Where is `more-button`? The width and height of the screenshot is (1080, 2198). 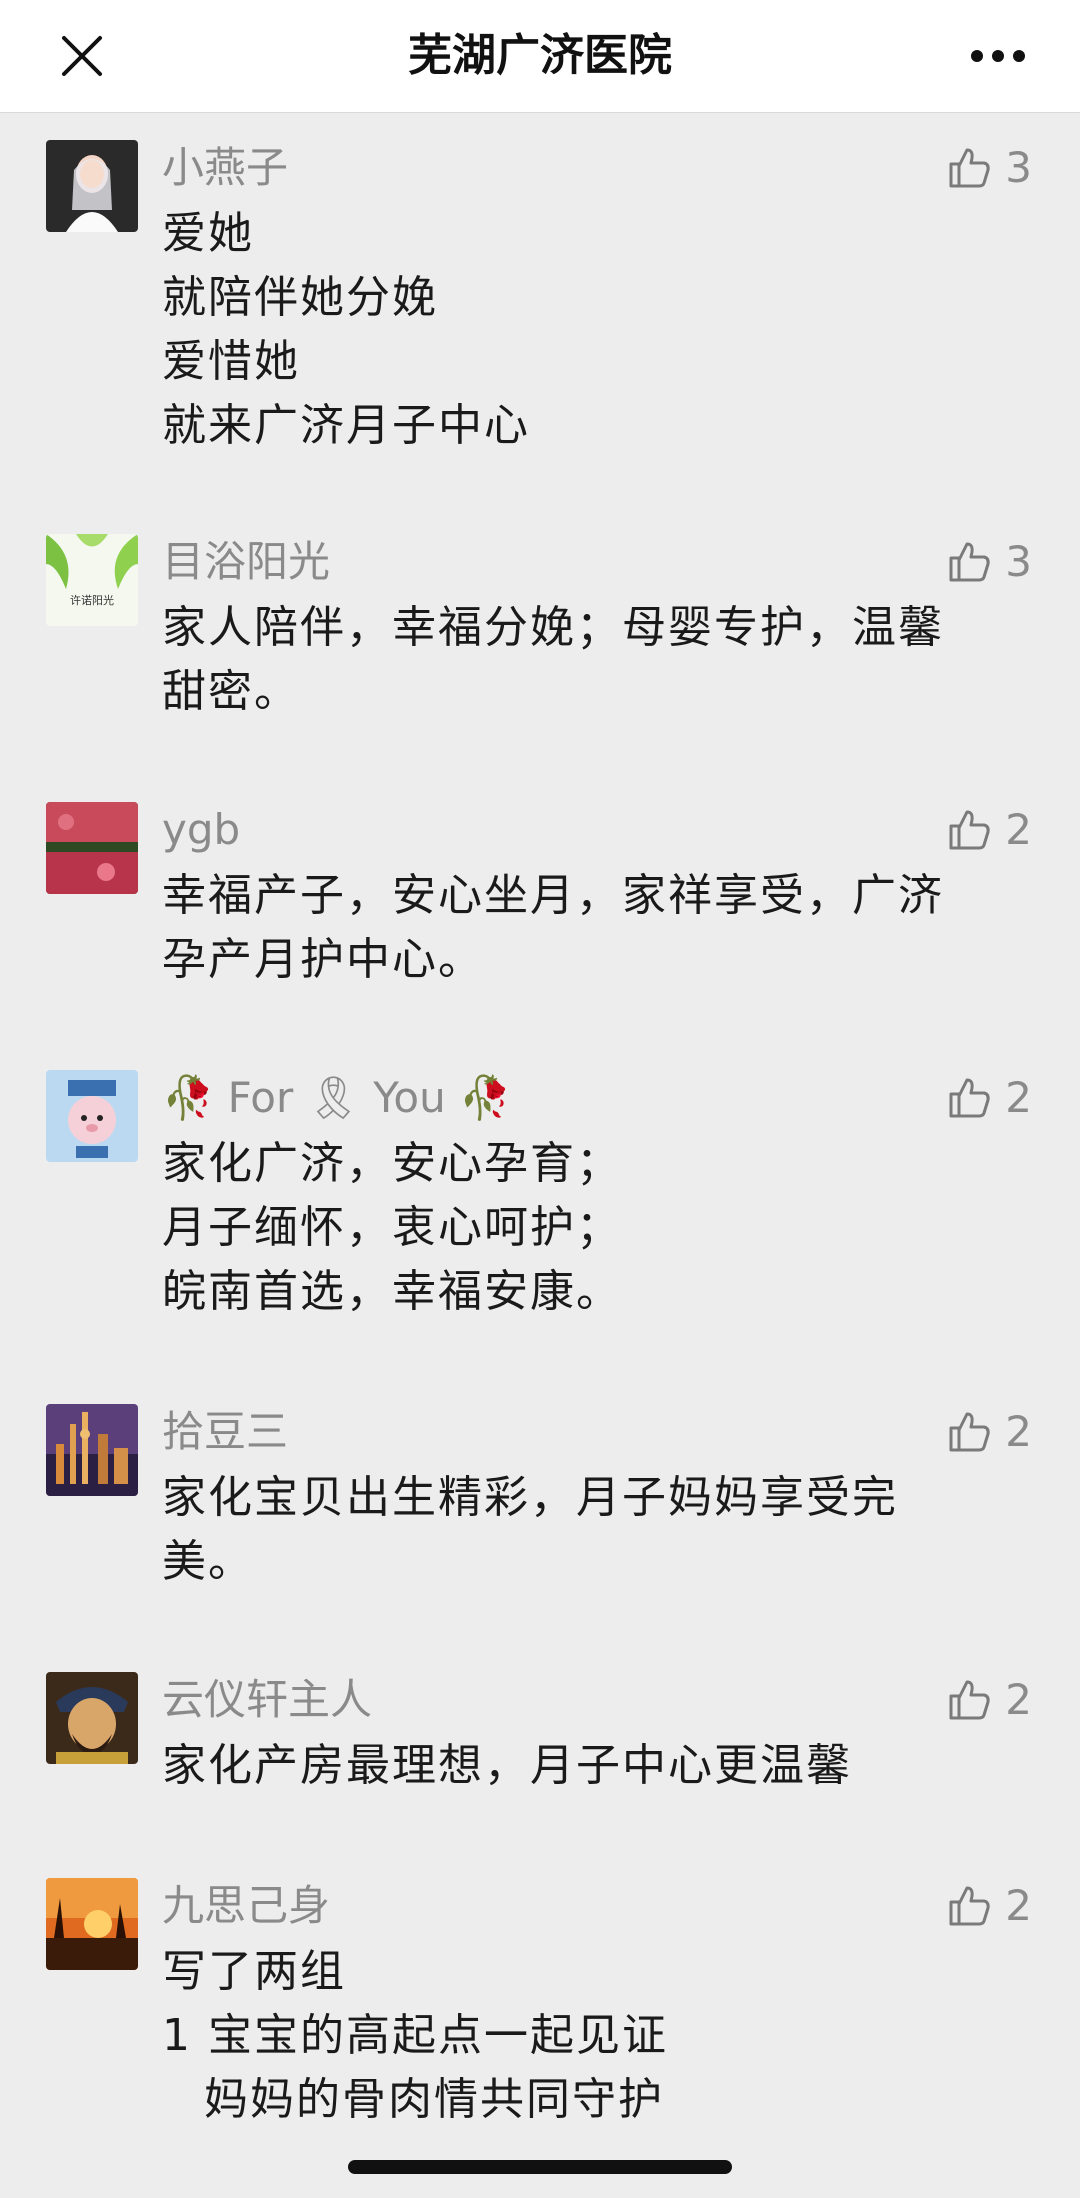 more-button is located at coordinates (998, 56).